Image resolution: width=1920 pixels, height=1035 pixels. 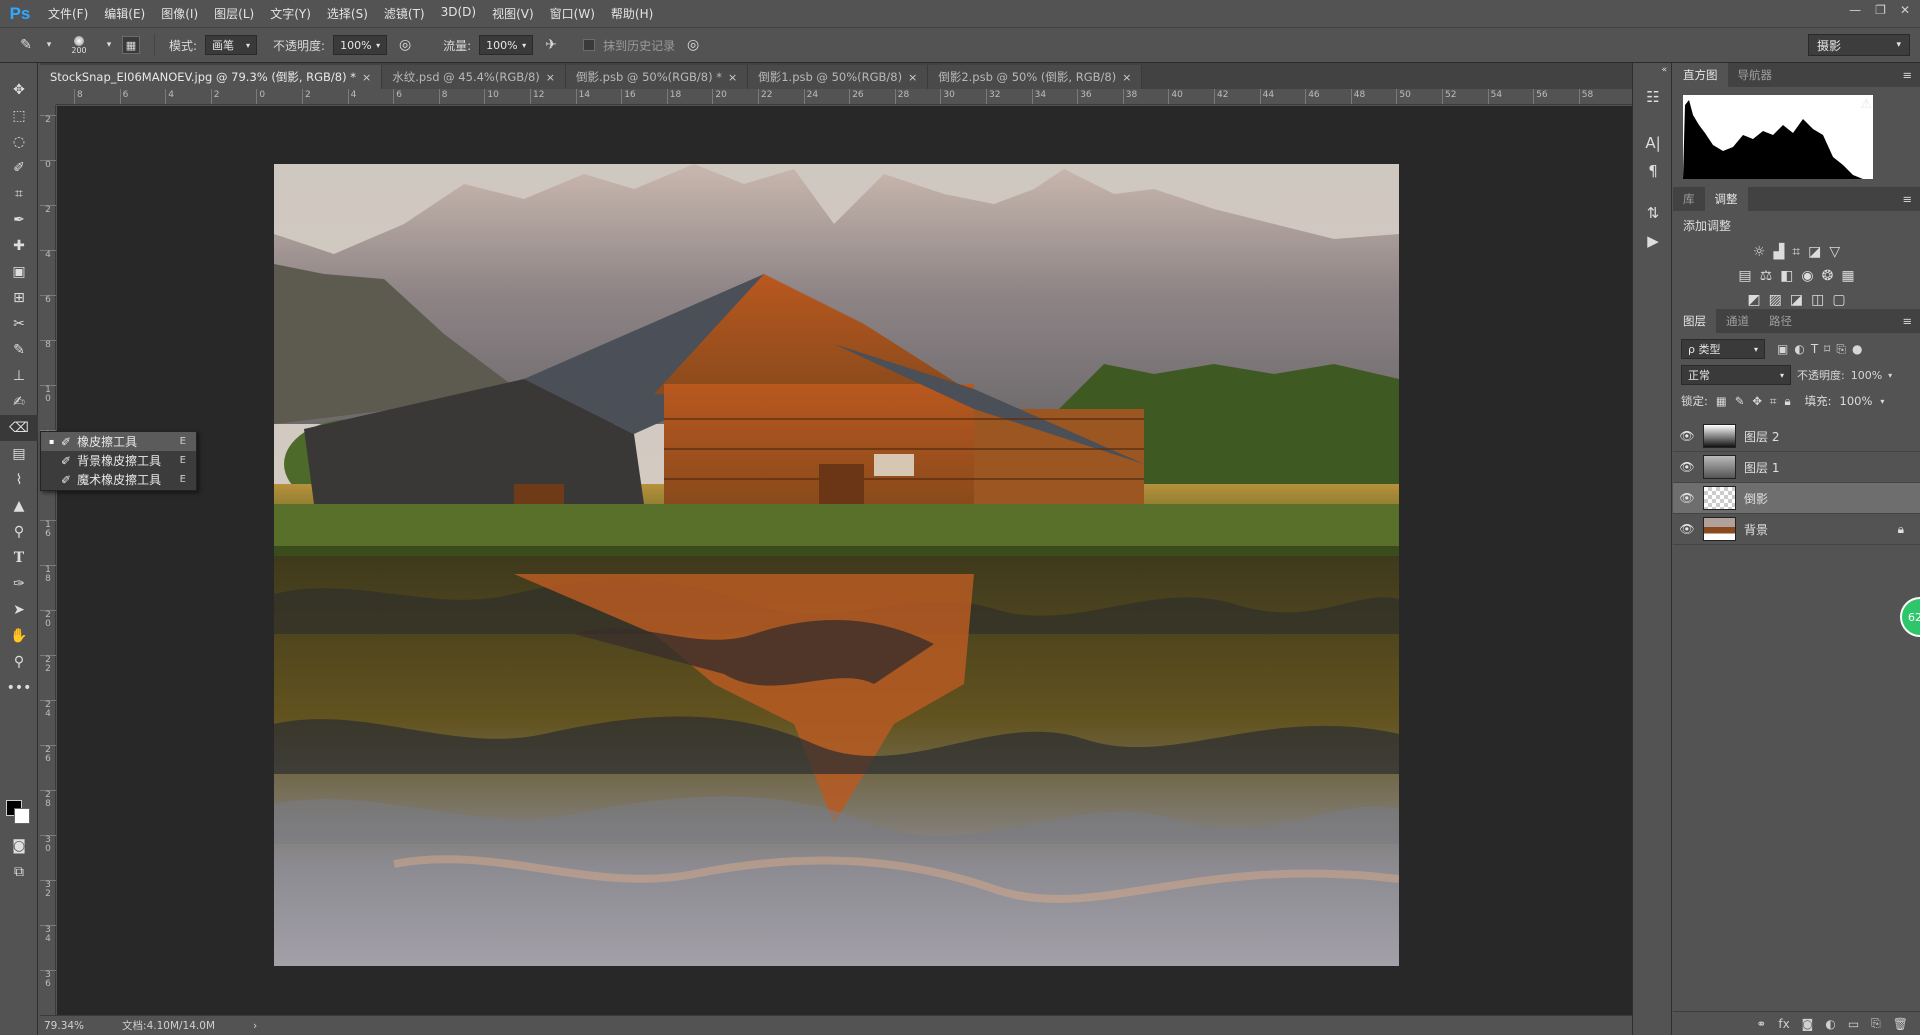 I want to click on filter-toggle-icon: ●, so click(x=1857, y=349).